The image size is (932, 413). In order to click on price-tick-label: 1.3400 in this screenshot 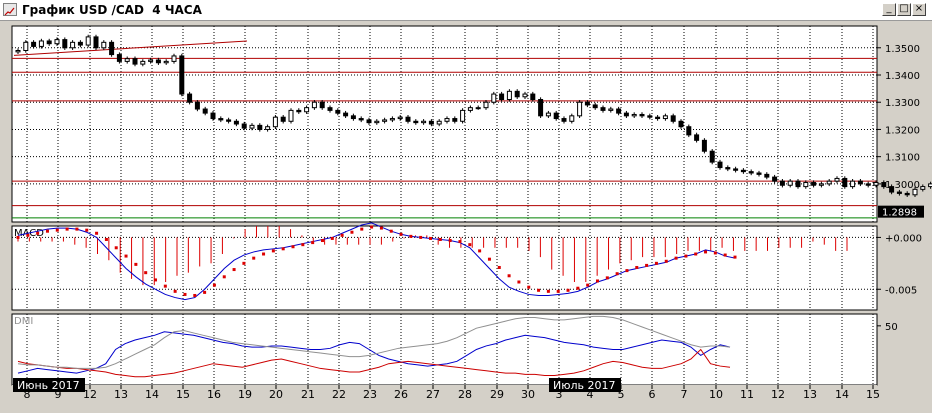, I will do `click(902, 76)`.